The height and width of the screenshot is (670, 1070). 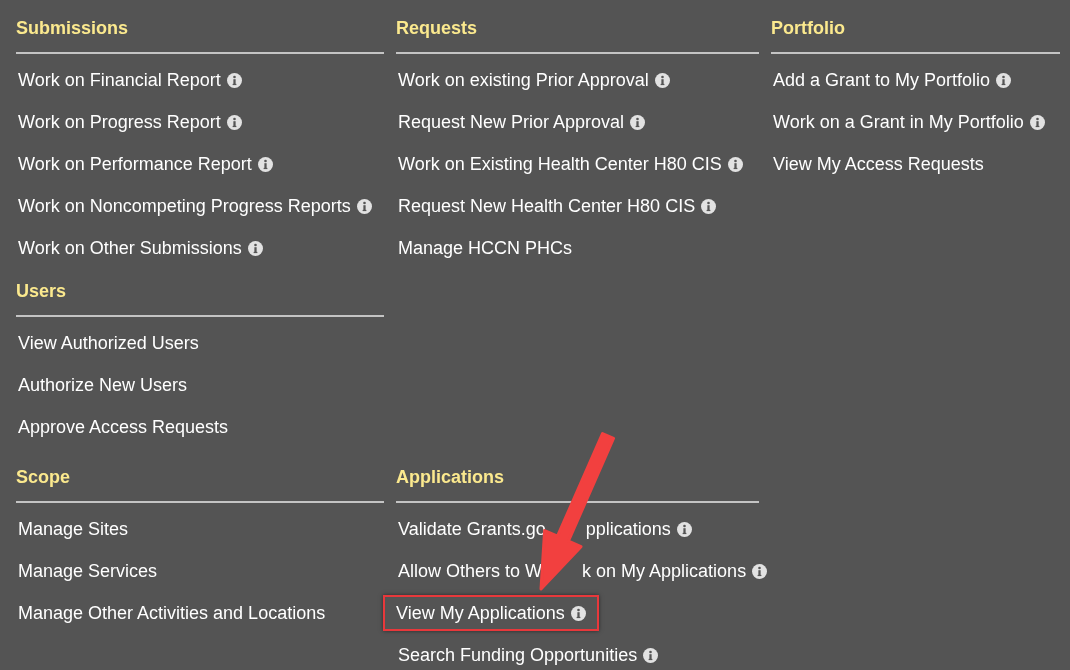 What do you see at coordinates (450, 477) in the screenshot?
I see `section-heading: Applications` at bounding box center [450, 477].